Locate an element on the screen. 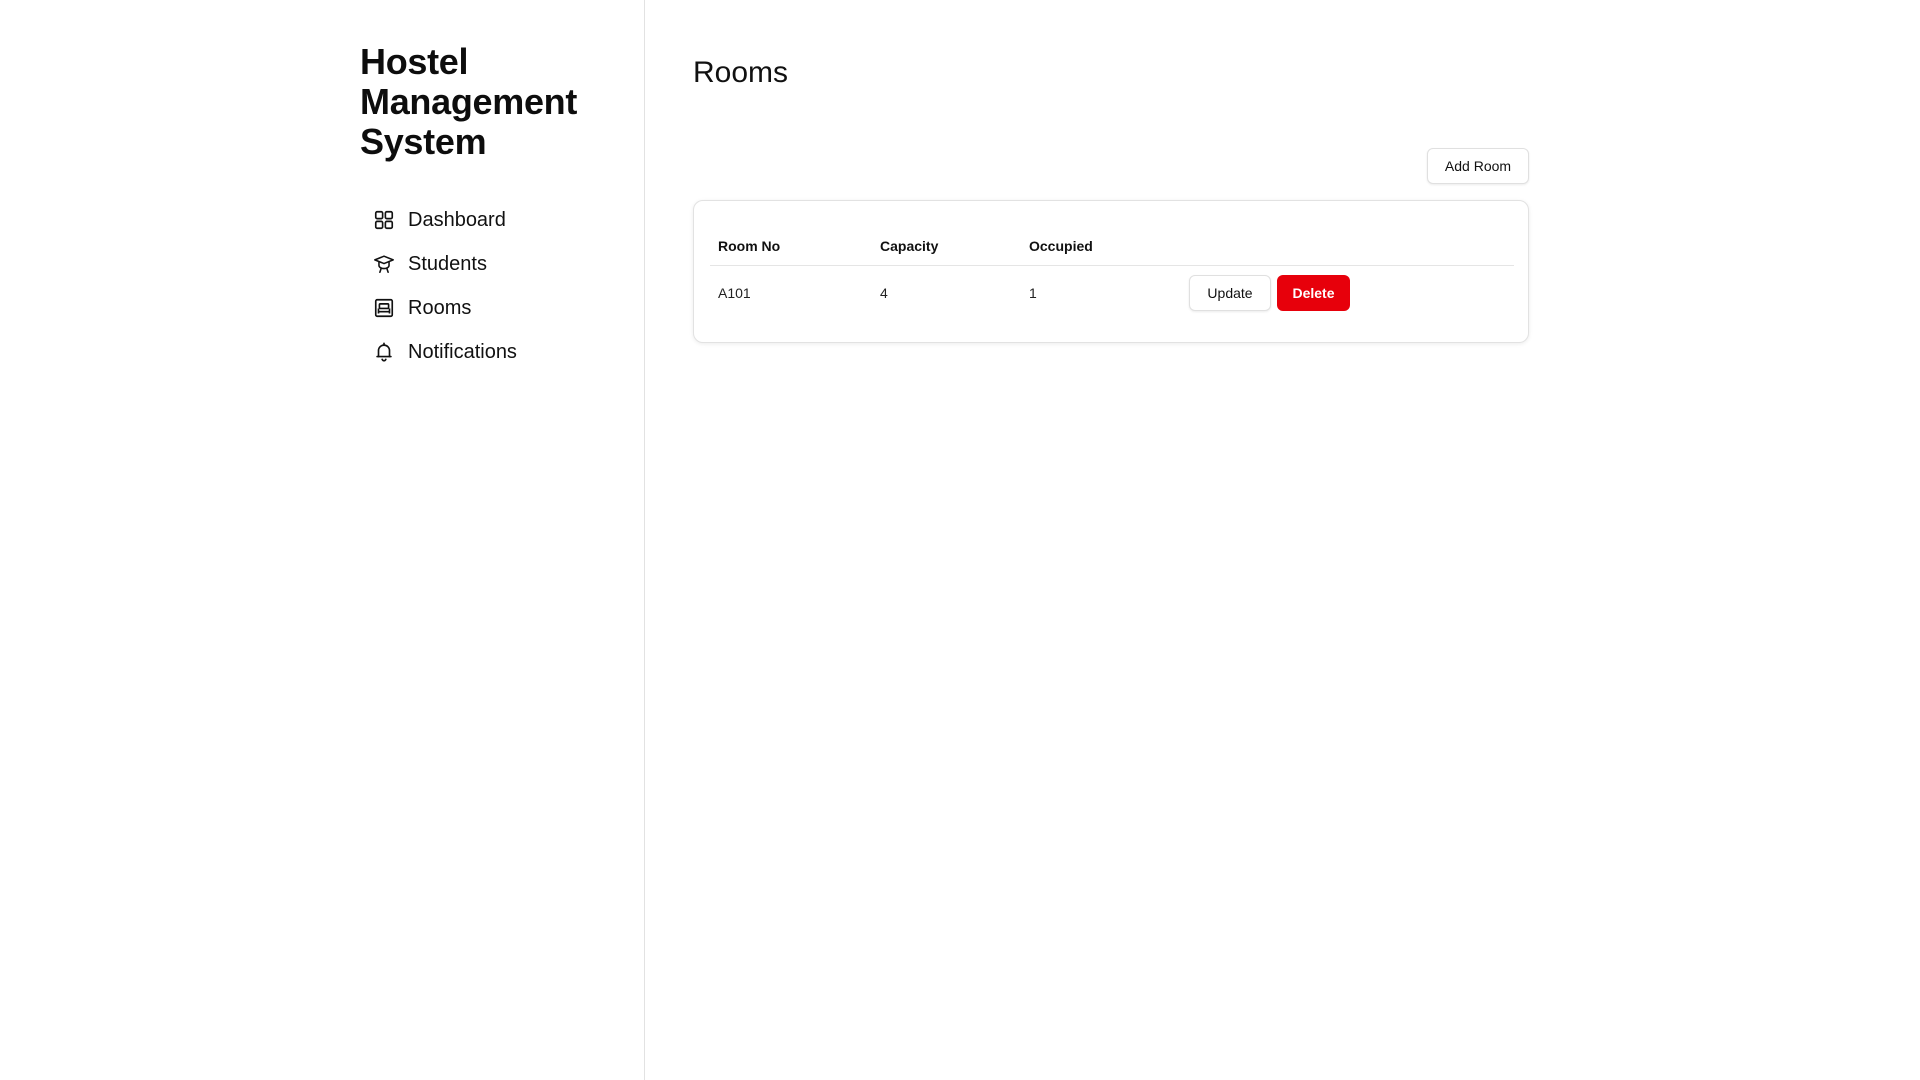 The height and width of the screenshot is (1080, 1920). sidebar-item-notifications: Notifications is located at coordinates (444, 352).